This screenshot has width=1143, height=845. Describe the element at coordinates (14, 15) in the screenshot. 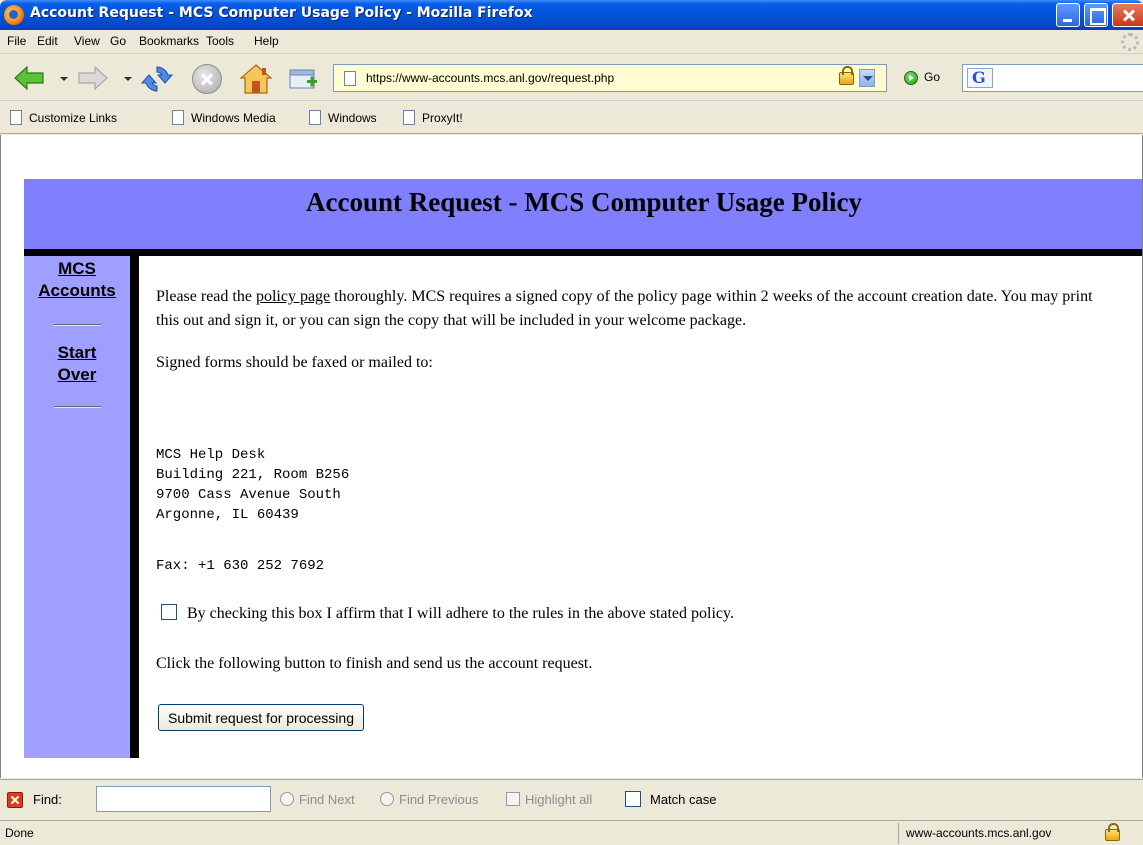

I see `firefox-icon` at that location.